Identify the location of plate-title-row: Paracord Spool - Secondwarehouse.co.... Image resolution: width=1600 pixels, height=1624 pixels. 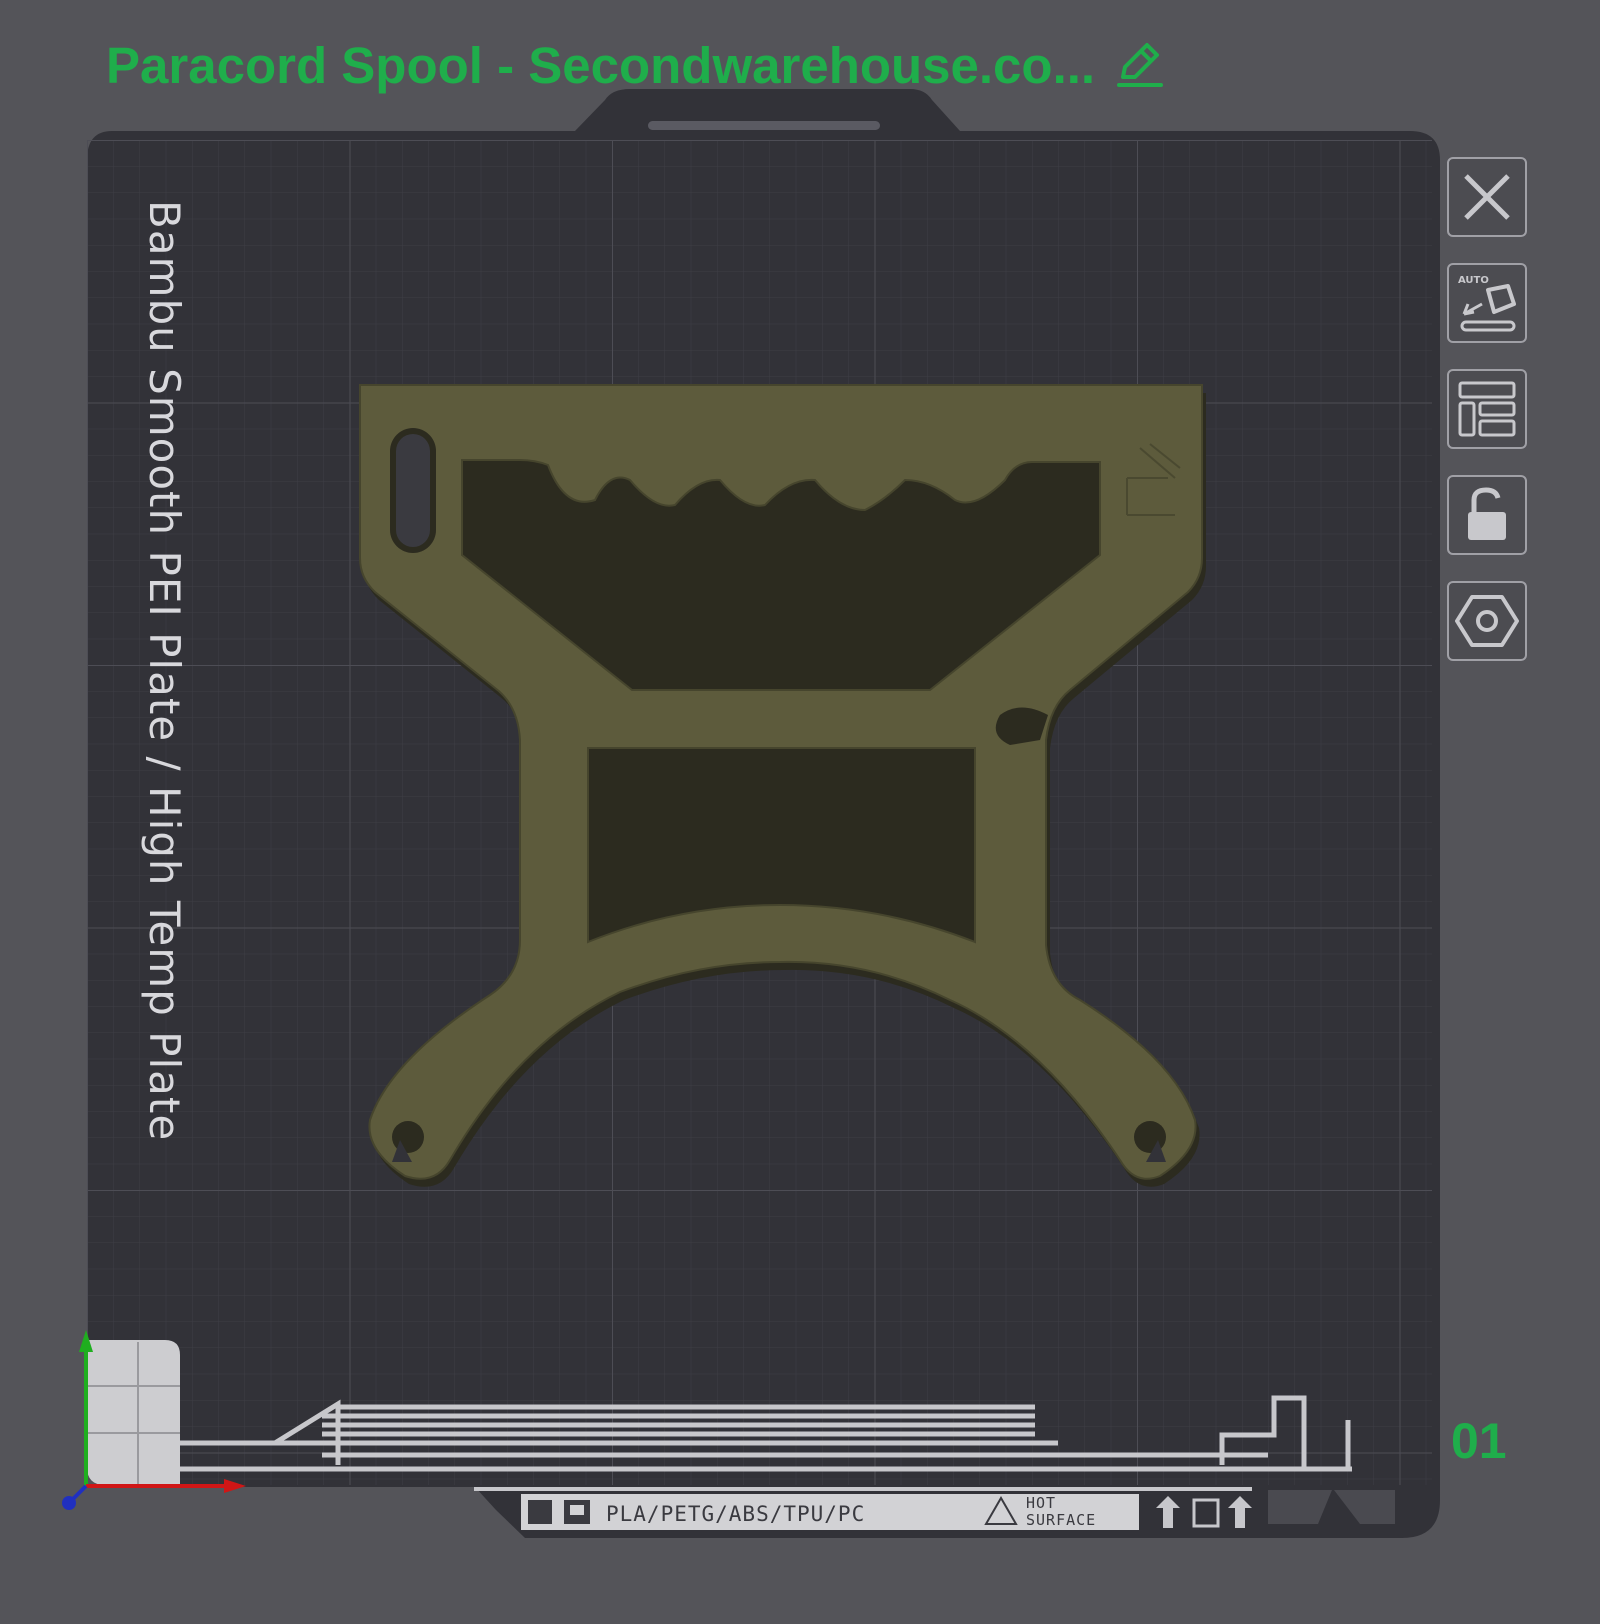
(635, 65).